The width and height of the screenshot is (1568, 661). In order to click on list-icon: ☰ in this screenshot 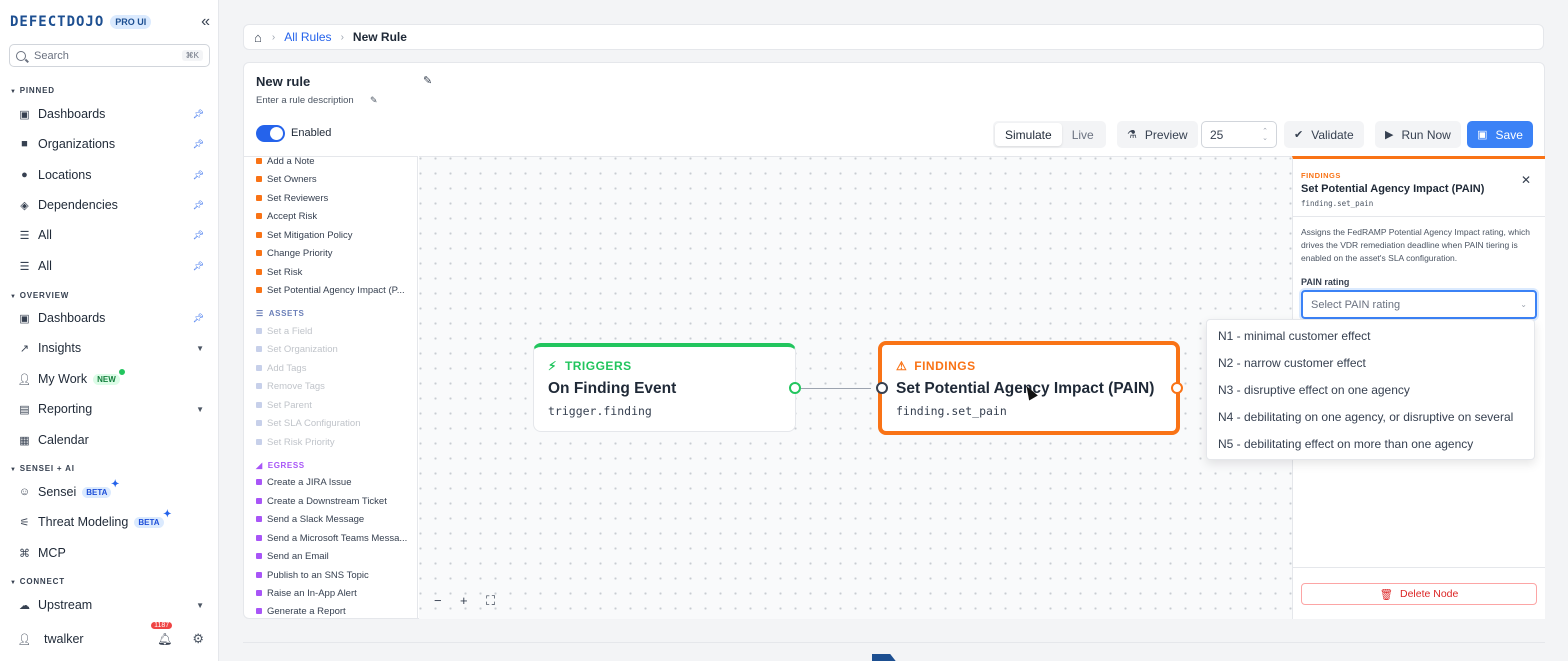, I will do `click(24, 266)`.